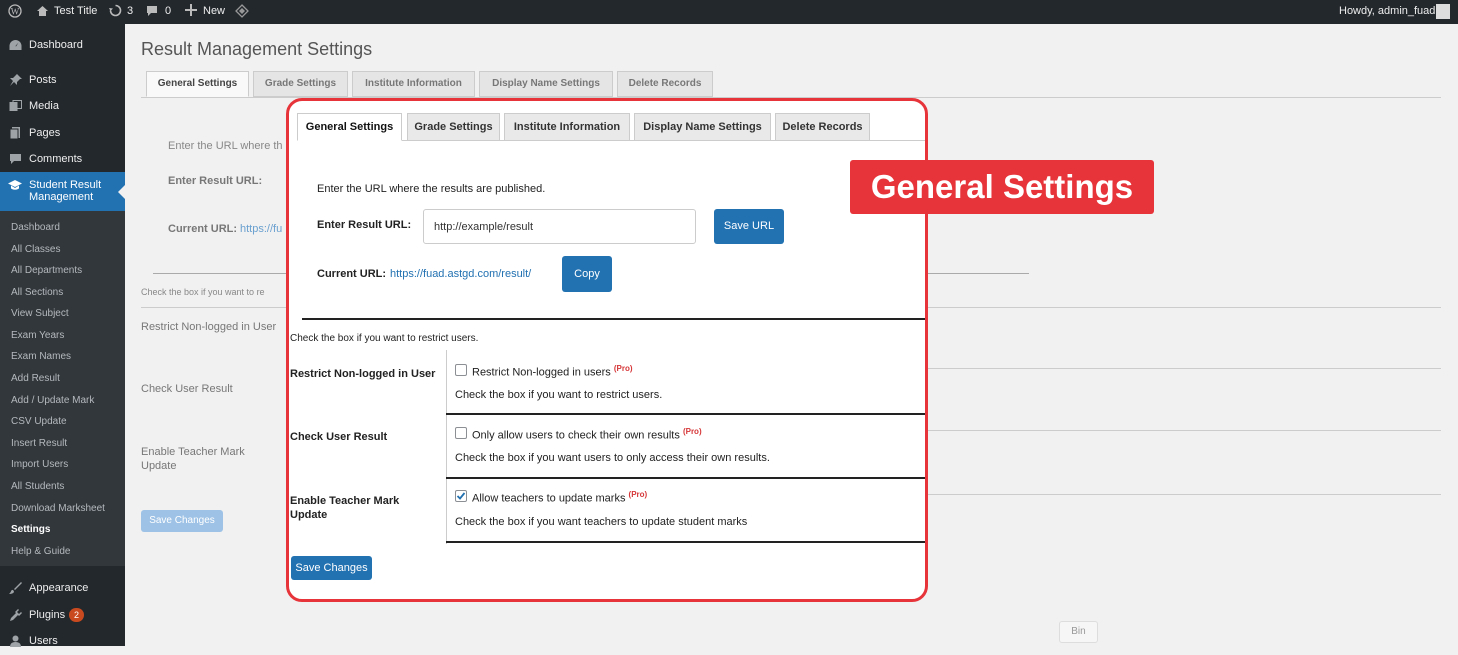 The image size is (1458, 655). What do you see at coordinates (52, 400) in the screenshot?
I see `submenu-add-update-mark: Add / Update Mark` at bounding box center [52, 400].